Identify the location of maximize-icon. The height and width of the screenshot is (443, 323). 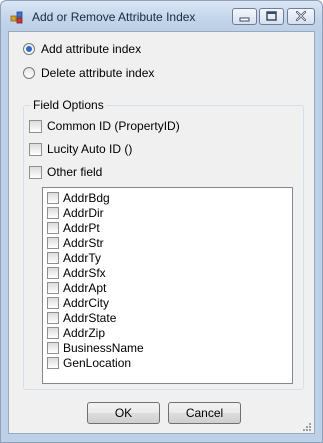
(271, 16).